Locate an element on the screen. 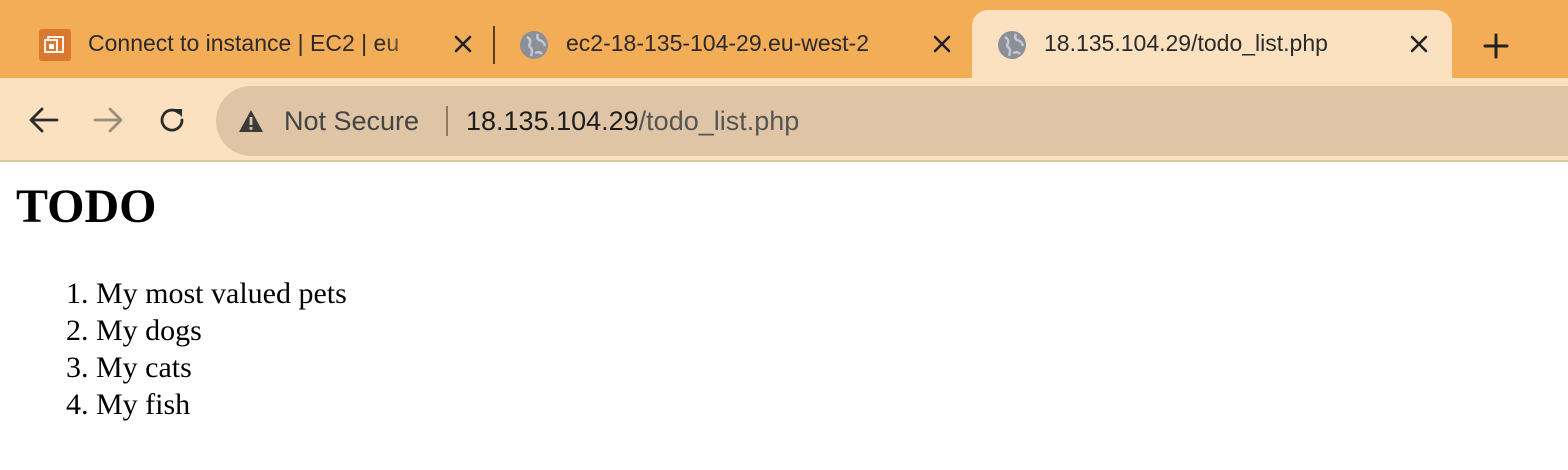 This screenshot has height=470, width=1568. list-item: My dogs is located at coordinates (221, 330).